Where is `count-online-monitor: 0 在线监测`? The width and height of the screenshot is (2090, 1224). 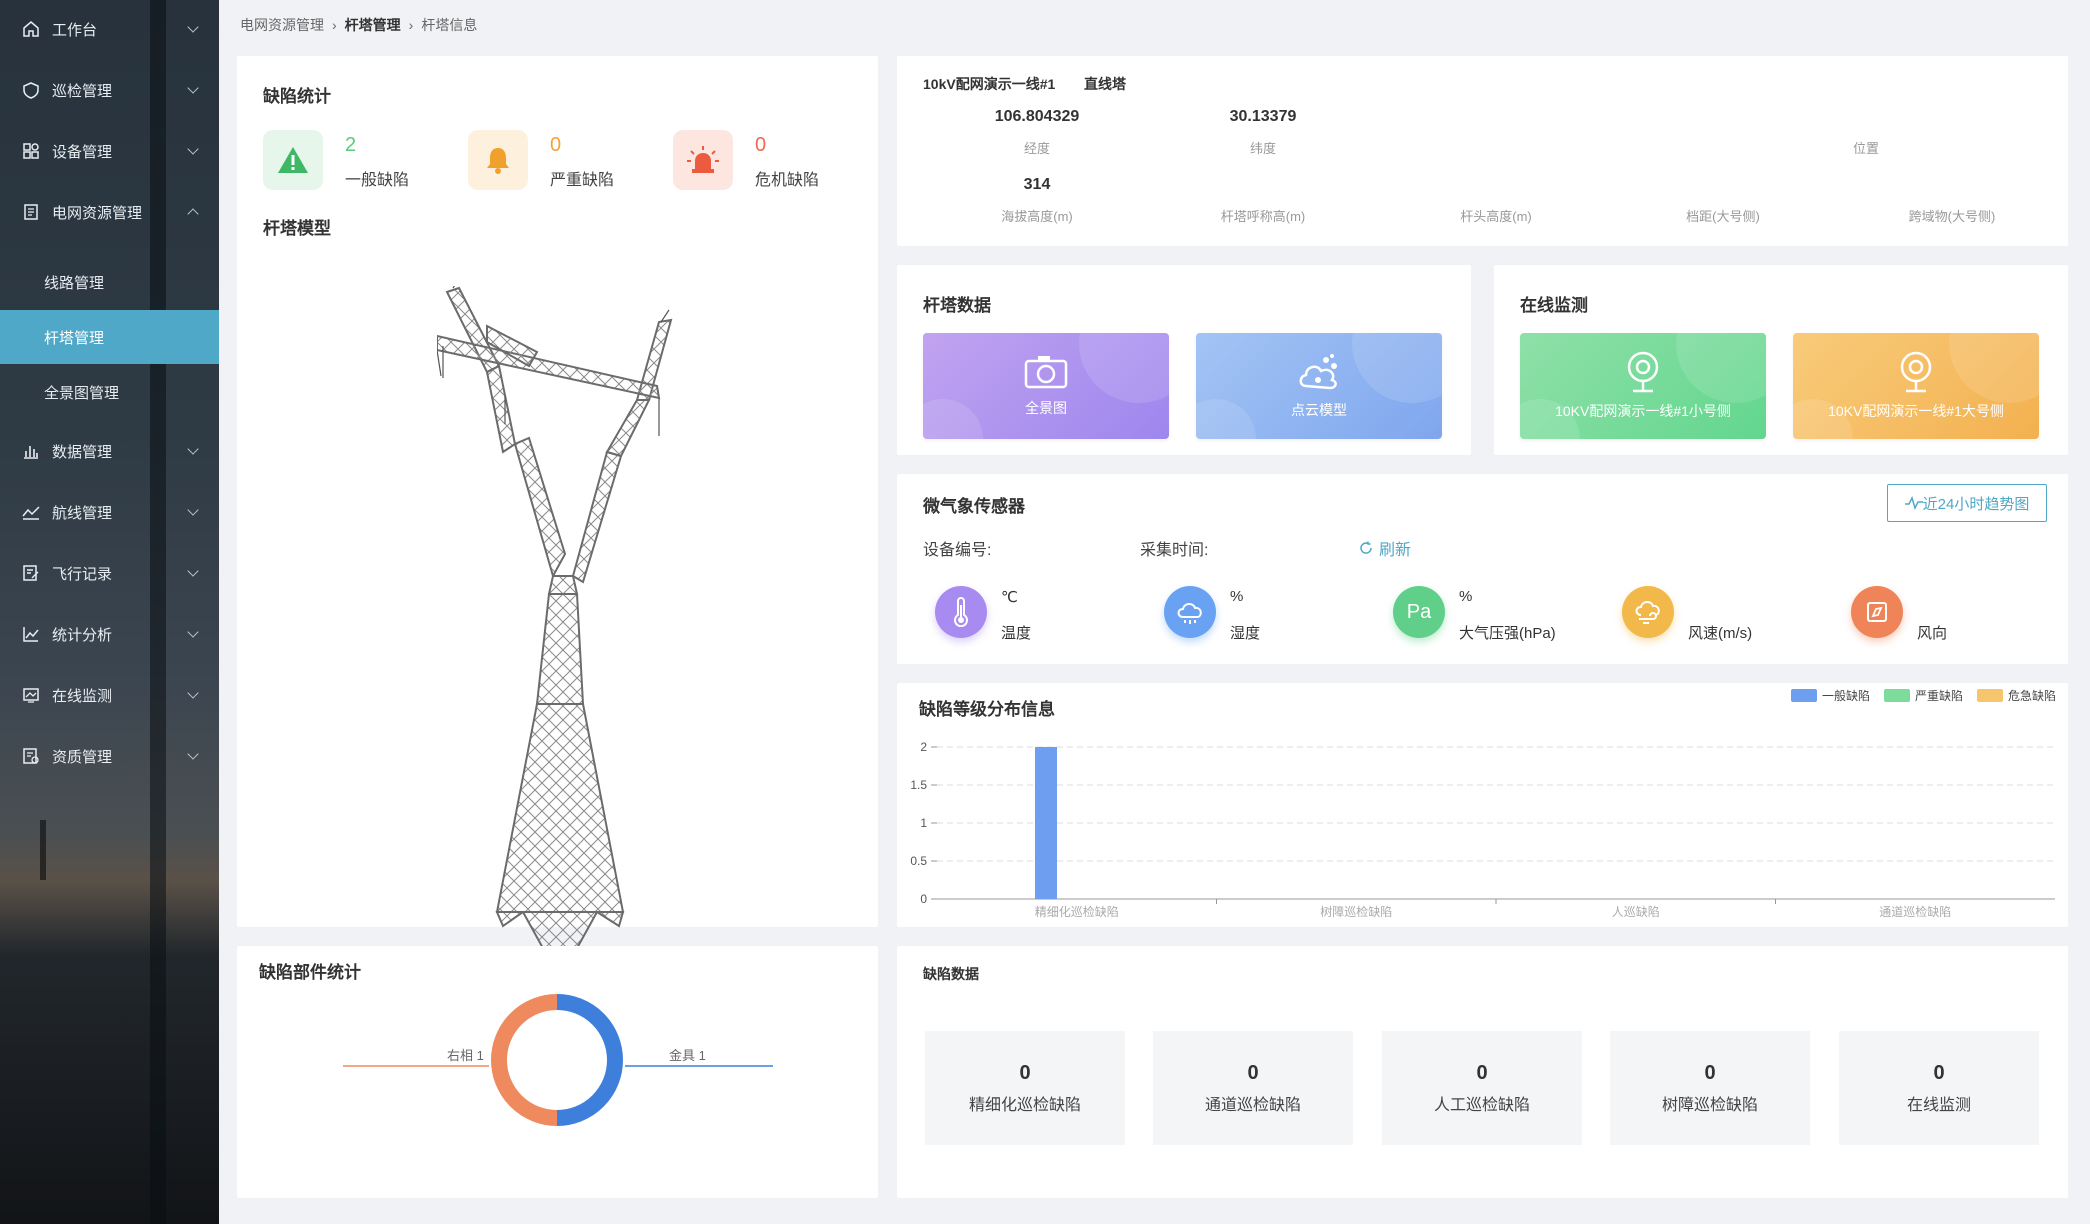
count-online-monitor: 0 在线监测 is located at coordinates (1939, 1088).